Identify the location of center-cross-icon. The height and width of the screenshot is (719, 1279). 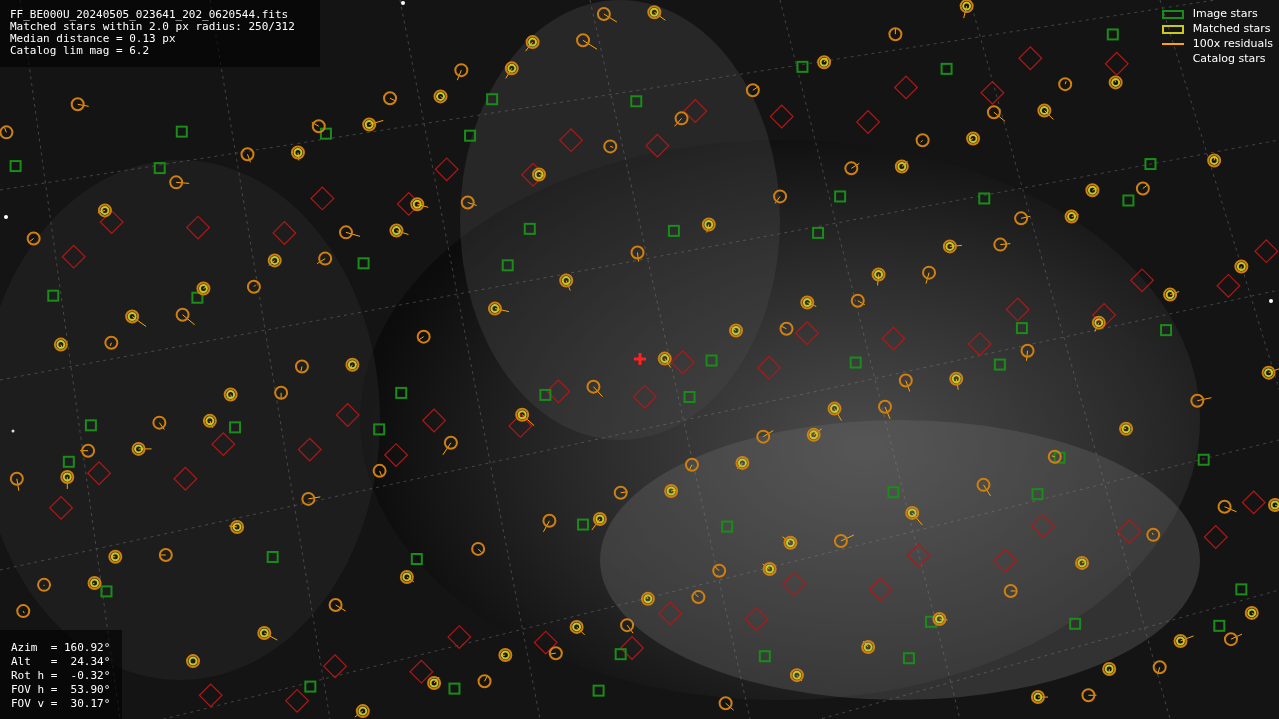
(640, 359).